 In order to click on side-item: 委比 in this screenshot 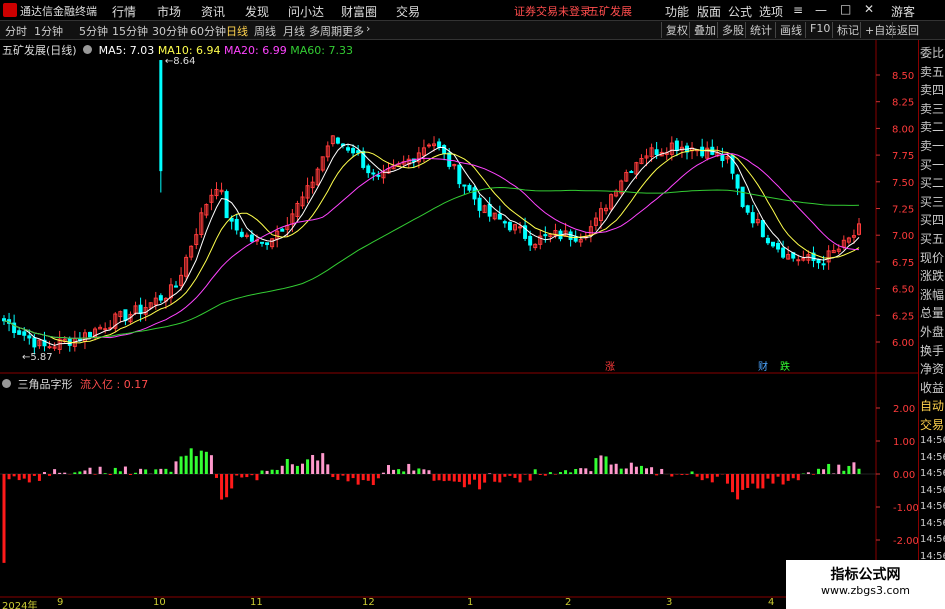, I will do `click(932, 53)`.